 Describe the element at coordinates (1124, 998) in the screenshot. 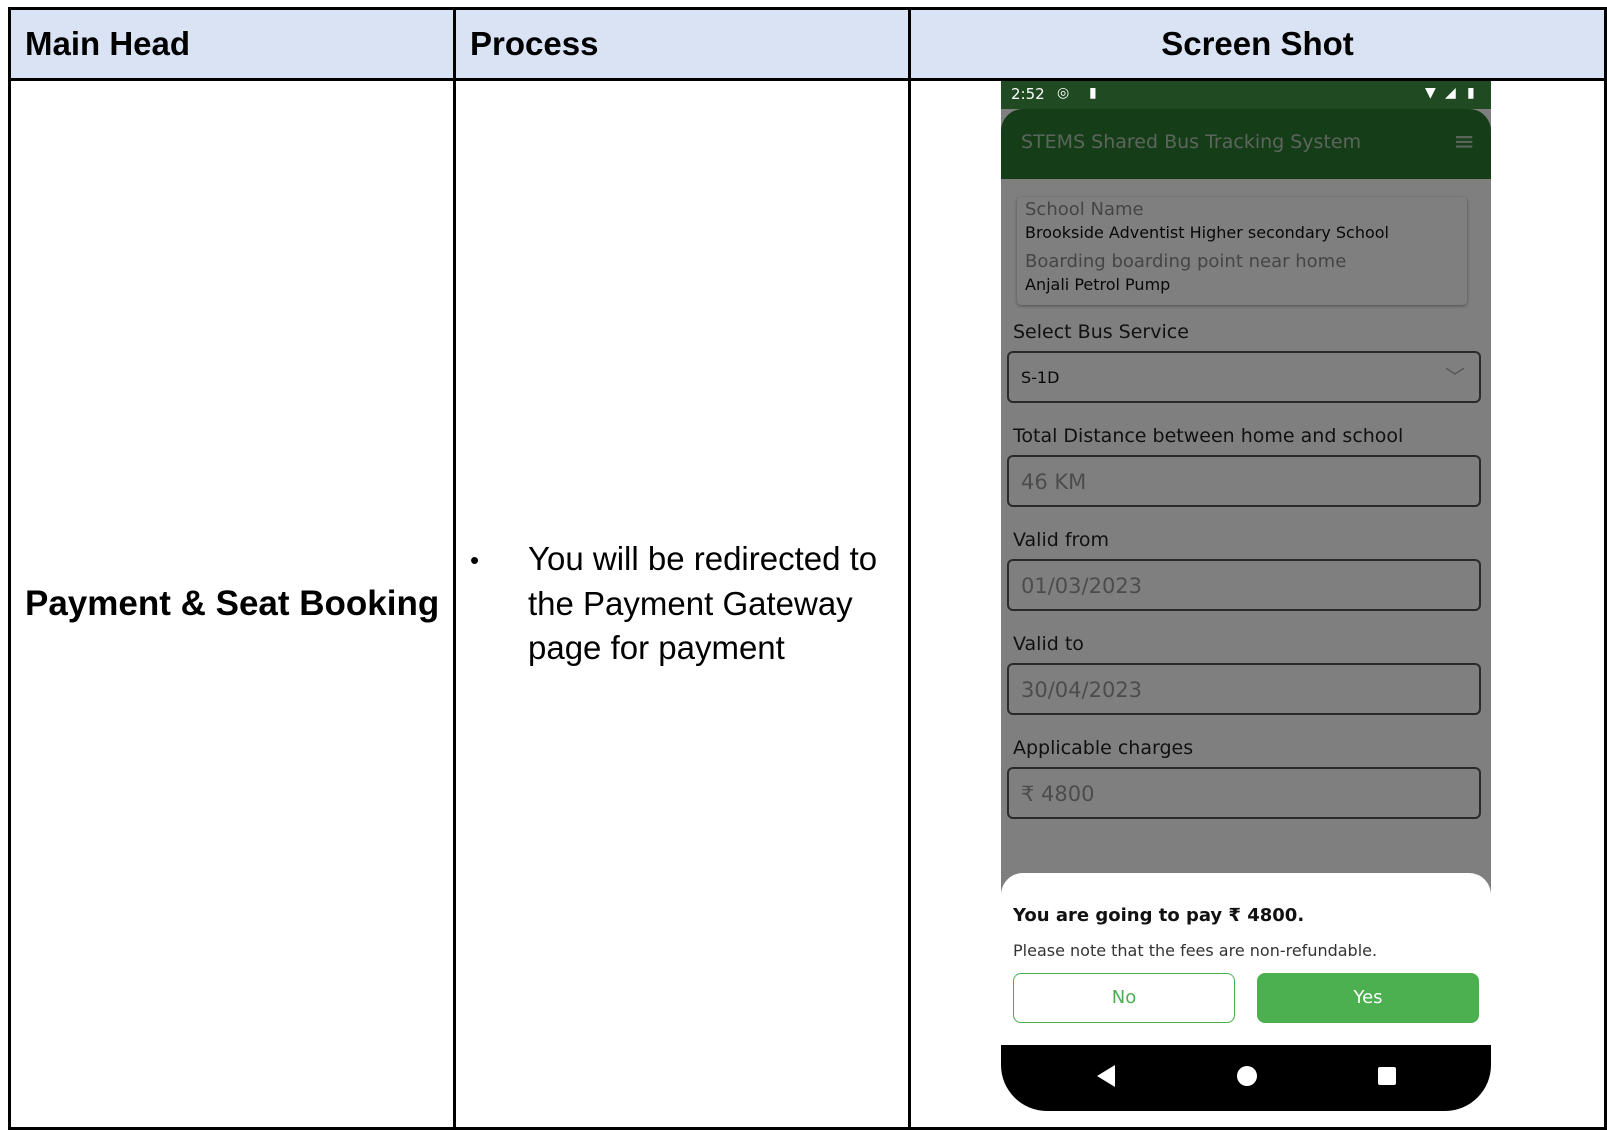

I see `no-button: No` at that location.